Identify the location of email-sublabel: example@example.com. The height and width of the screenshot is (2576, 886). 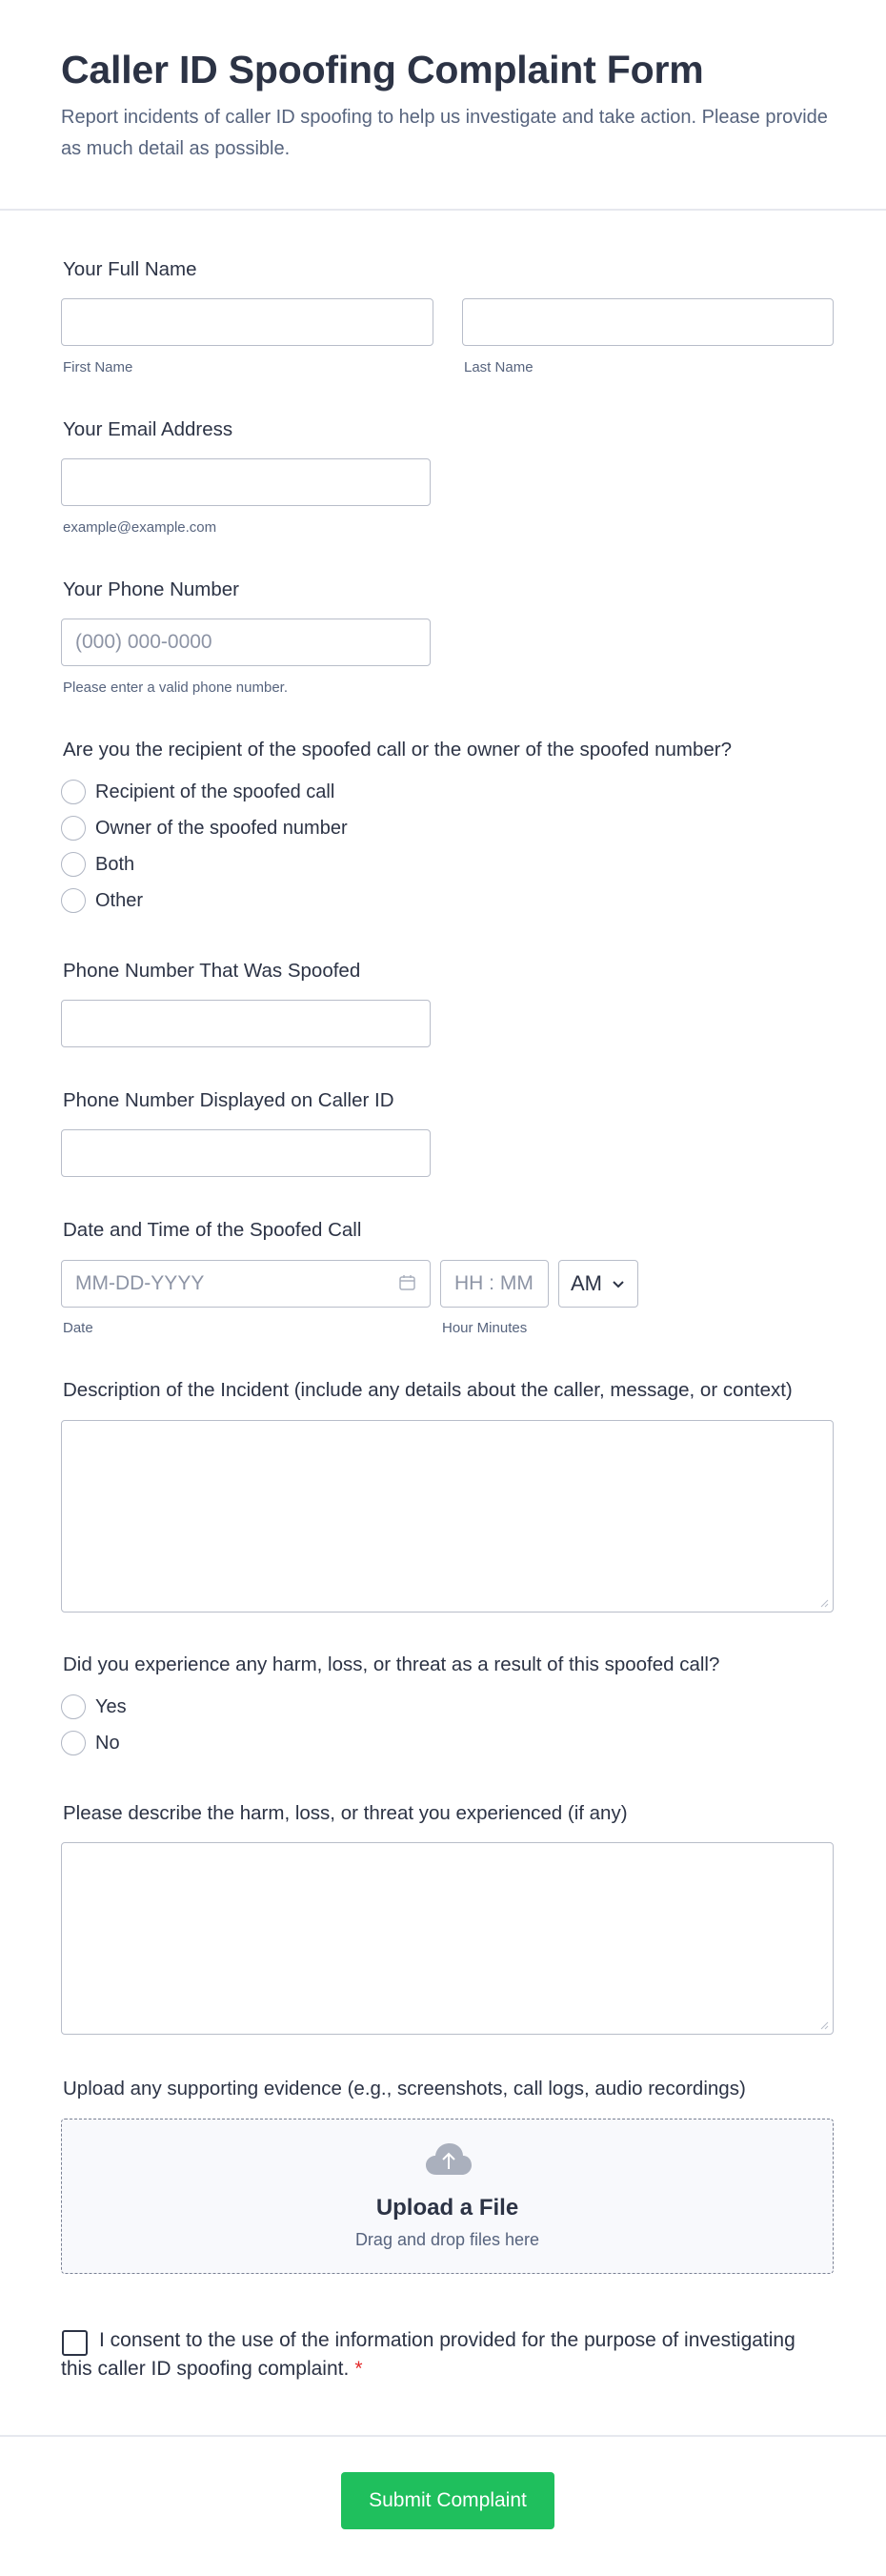
(140, 528).